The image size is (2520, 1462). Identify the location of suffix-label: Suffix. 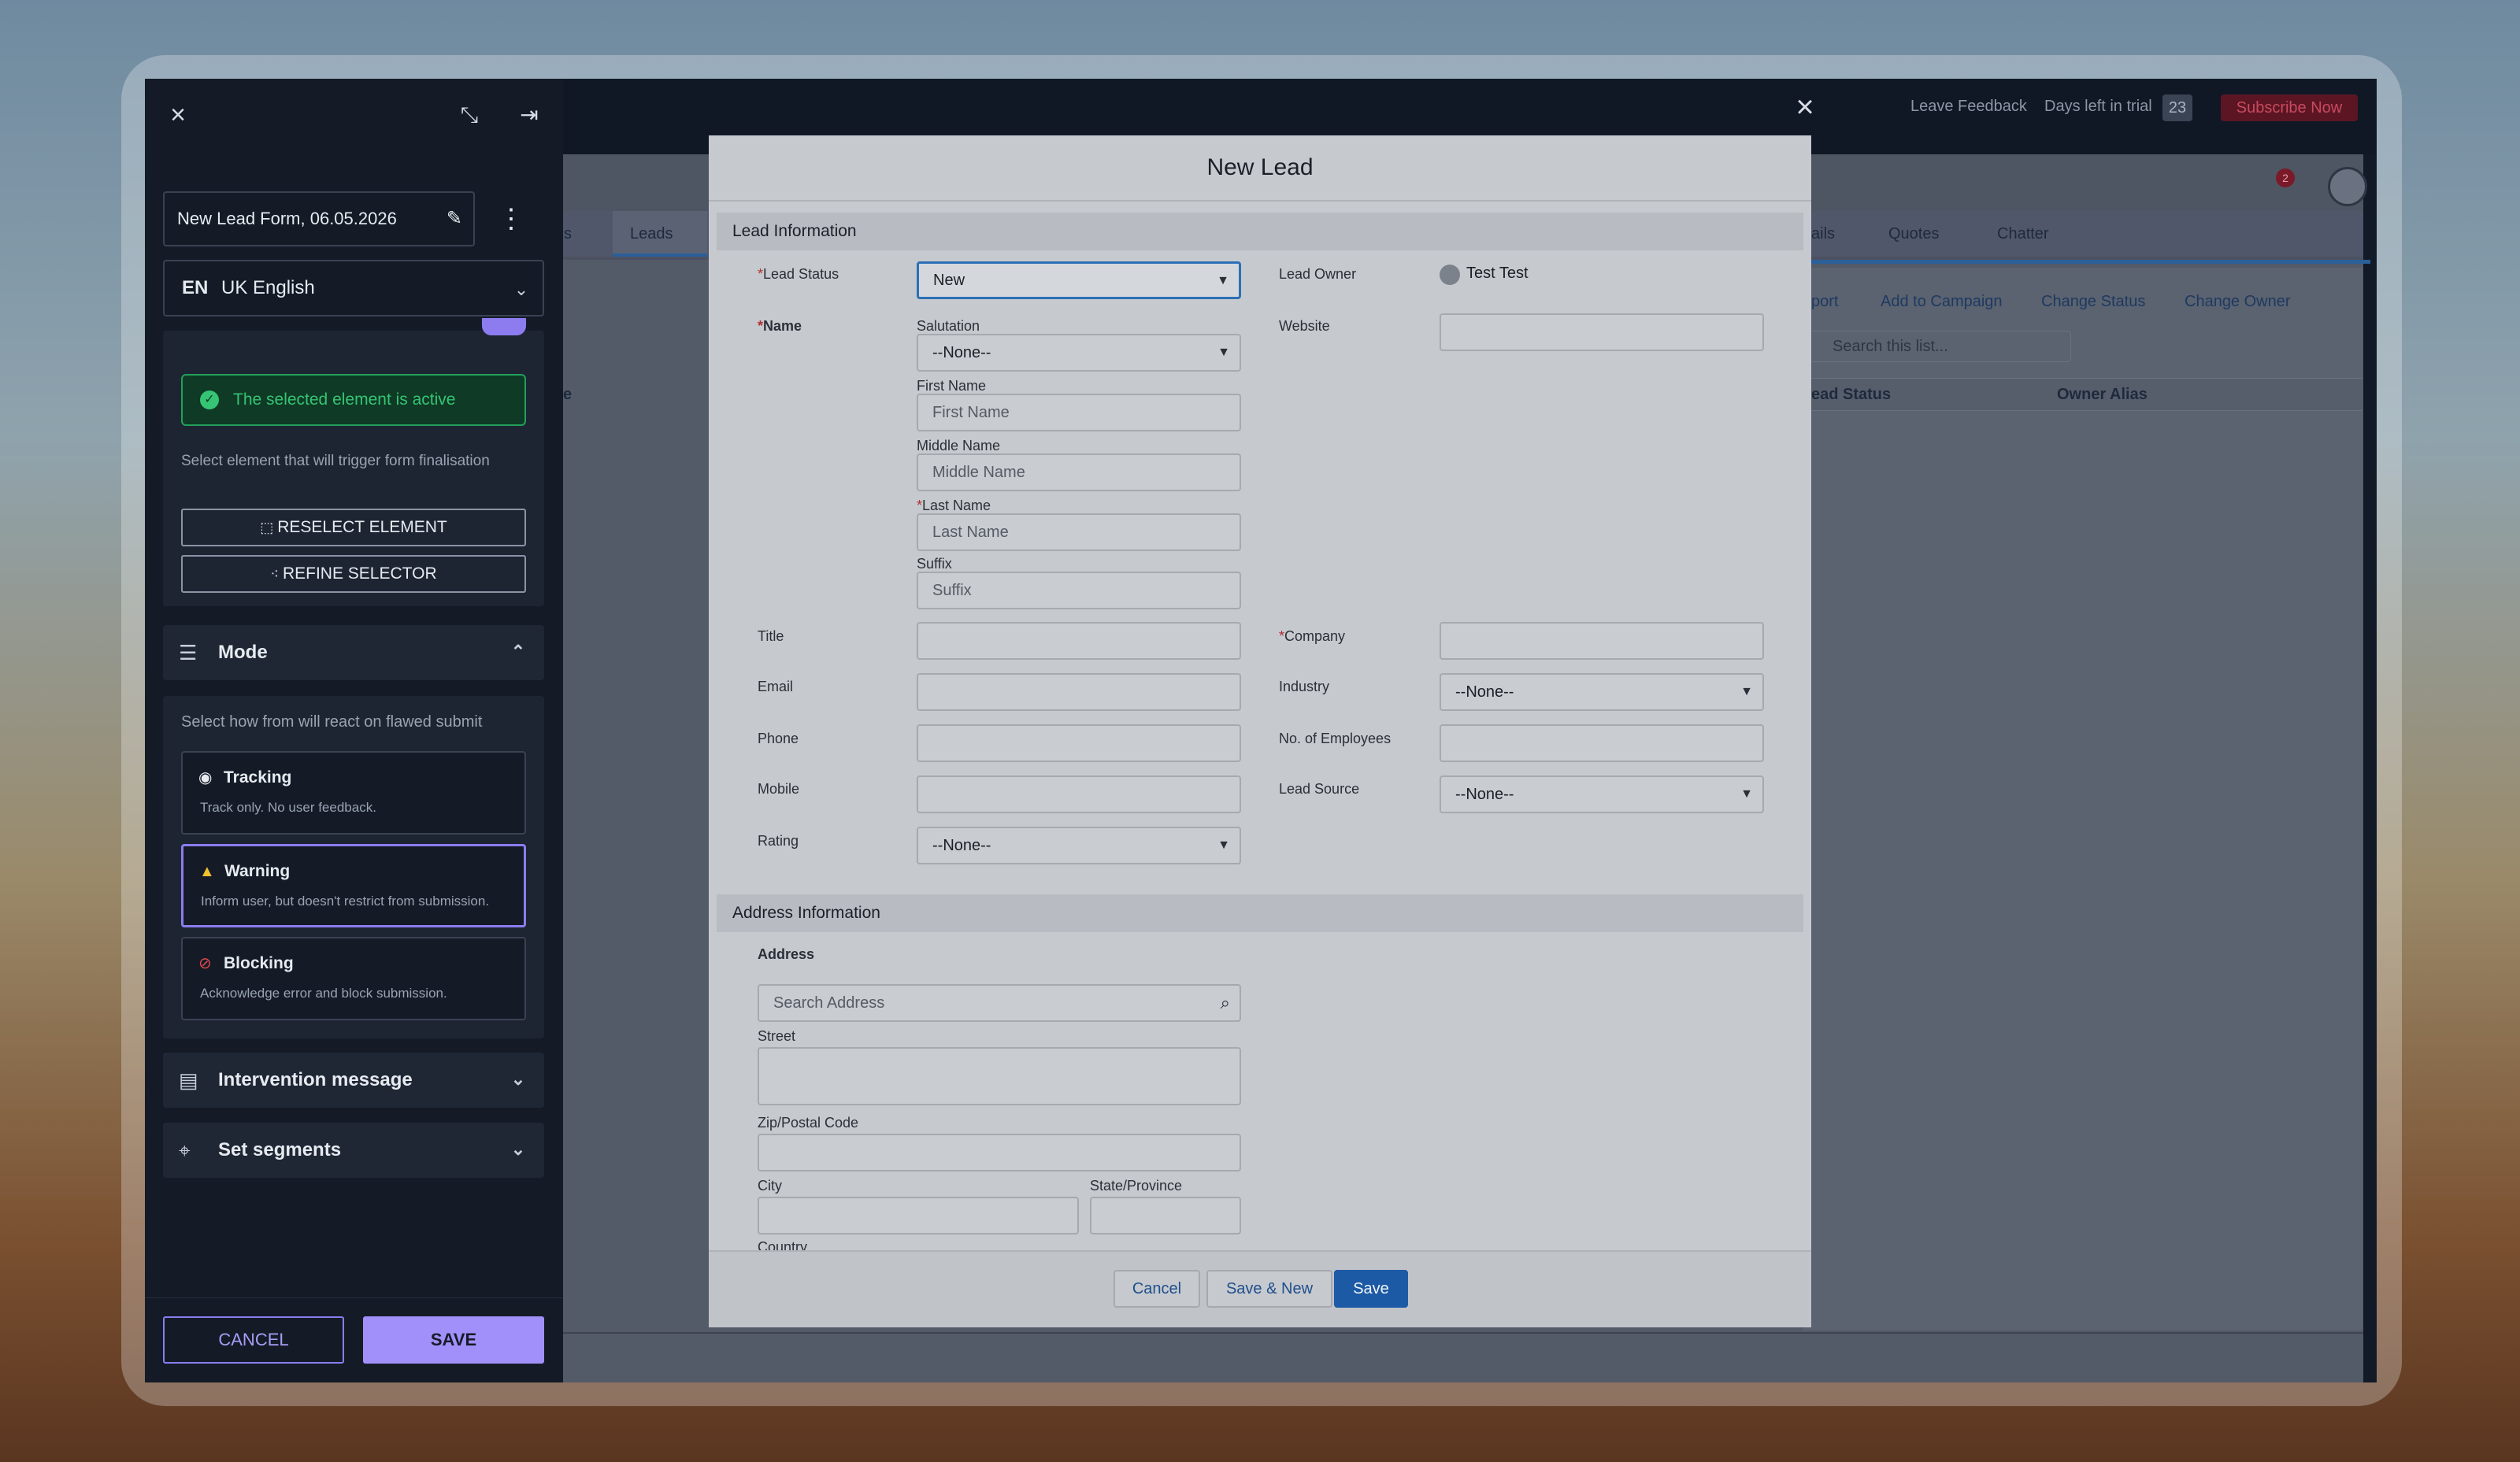
(934, 564).